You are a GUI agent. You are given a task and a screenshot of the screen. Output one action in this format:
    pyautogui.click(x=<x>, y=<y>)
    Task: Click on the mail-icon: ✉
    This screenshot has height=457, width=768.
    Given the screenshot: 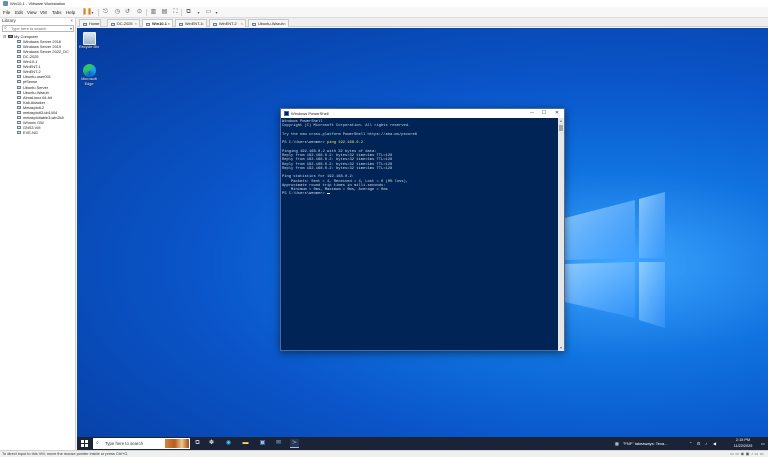 What is the action you would take?
    pyautogui.click(x=278, y=443)
    